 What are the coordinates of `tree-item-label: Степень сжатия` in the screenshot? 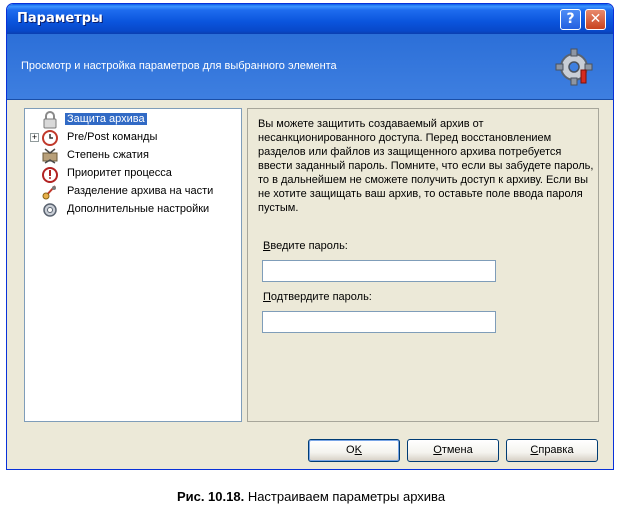 It's located at (108, 155).